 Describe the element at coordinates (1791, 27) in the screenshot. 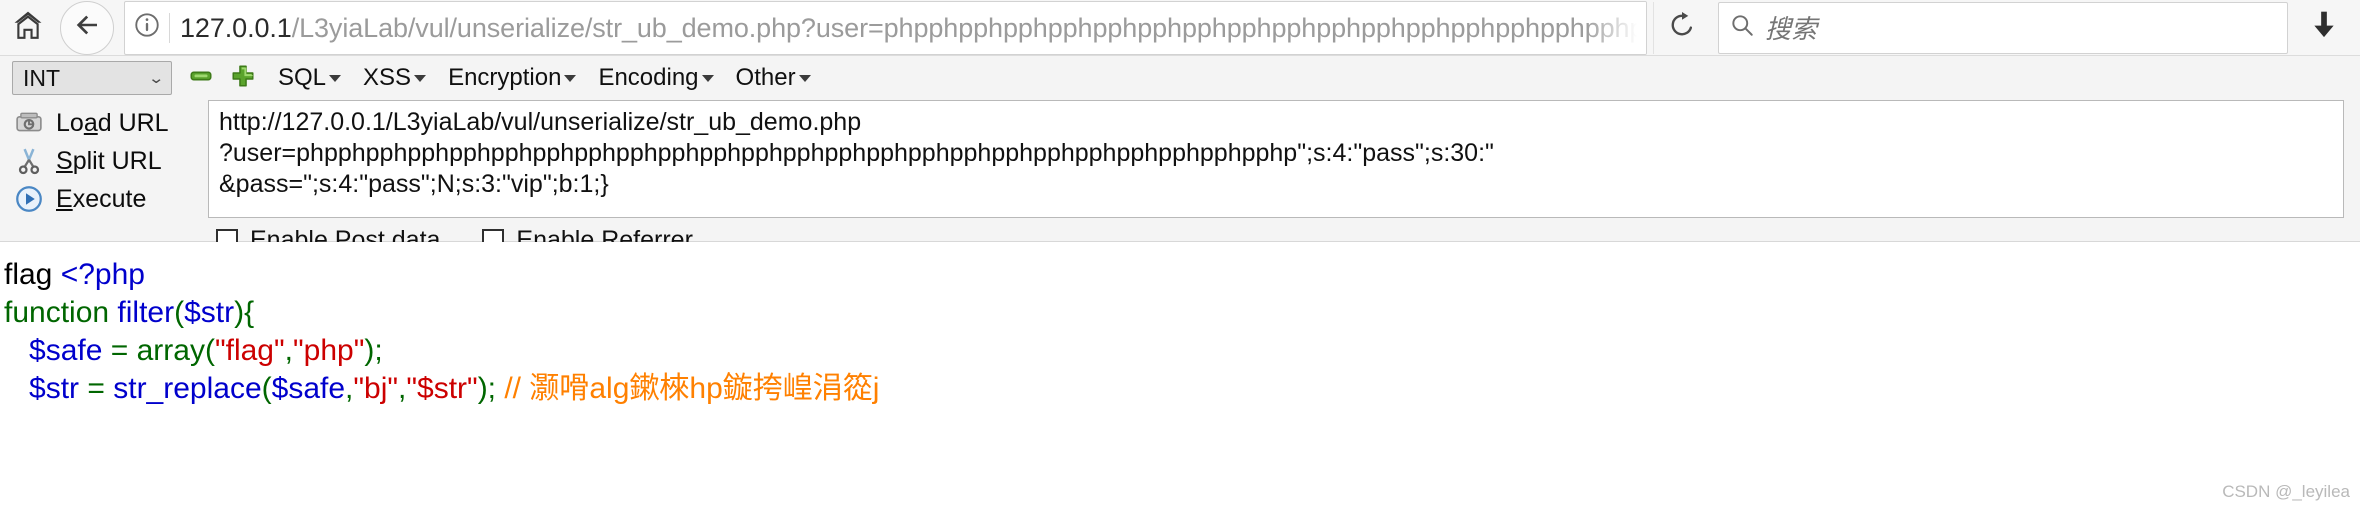

I see `search-input-placeholder: 搜索` at that location.